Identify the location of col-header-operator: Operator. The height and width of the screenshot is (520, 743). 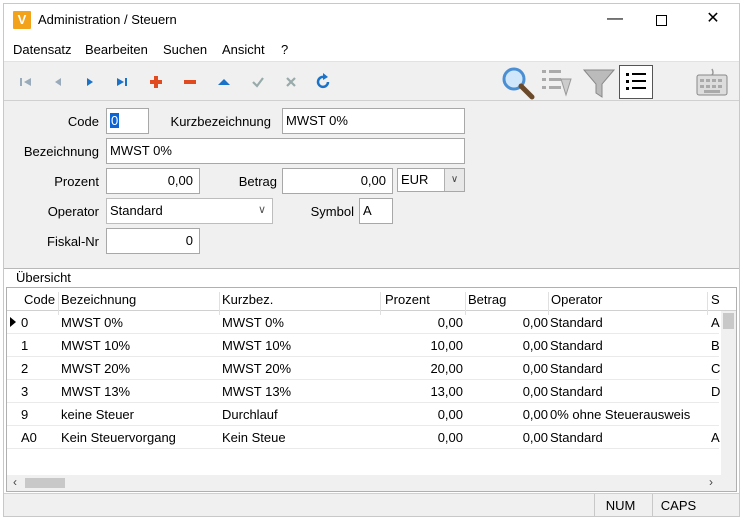
(576, 299).